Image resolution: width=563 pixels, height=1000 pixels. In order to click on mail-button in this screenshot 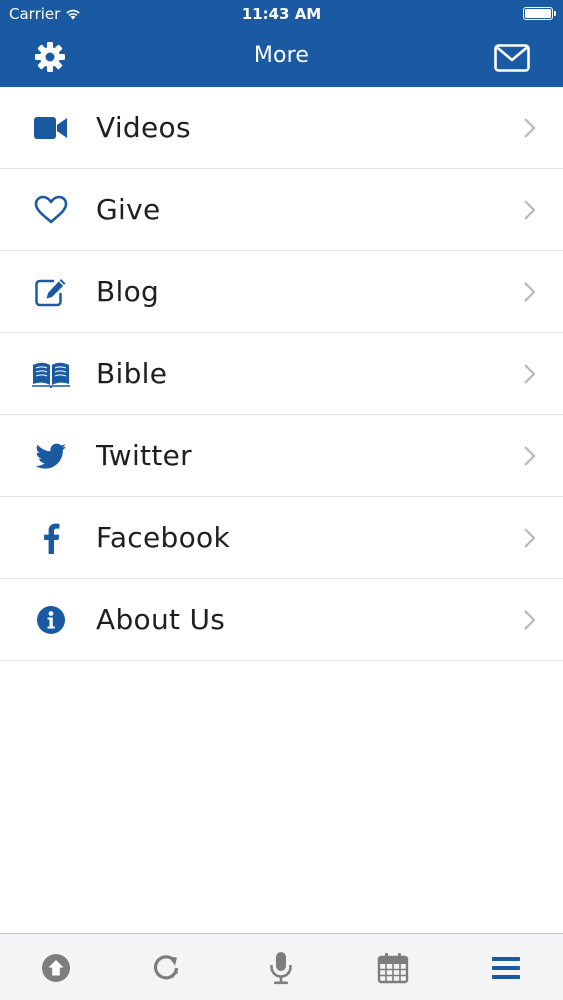, I will do `click(512, 58)`.